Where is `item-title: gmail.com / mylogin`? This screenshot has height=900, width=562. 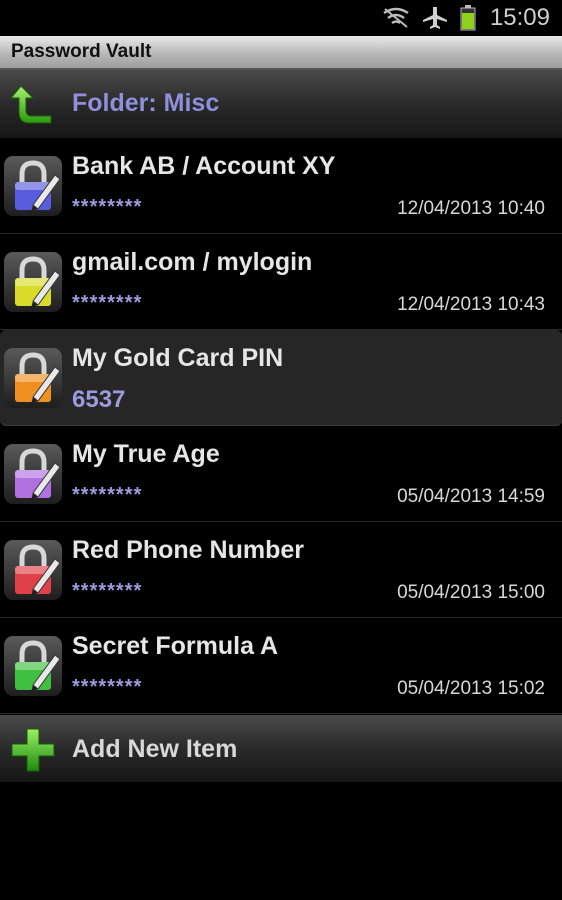
item-title: gmail.com / mylogin is located at coordinates (192, 262).